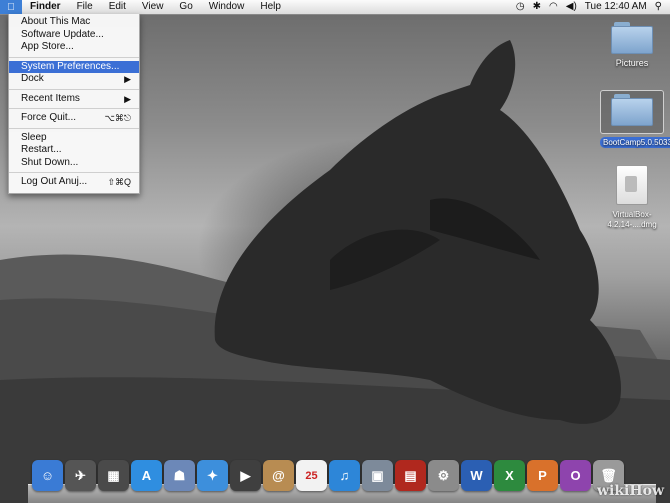 This screenshot has height=503, width=670. Describe the element at coordinates (74, 182) in the screenshot. I see `menu-item-log-out: Log Out Anuj... ⇧⌘Q` at that location.